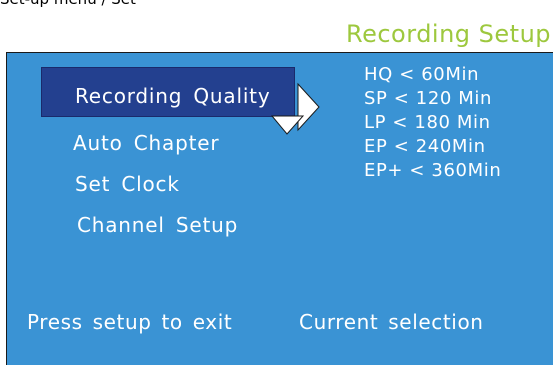 Image resolution: width=553 pixels, height=365 pixels. I want to click on screen-title: Recording Setup, so click(449, 34).